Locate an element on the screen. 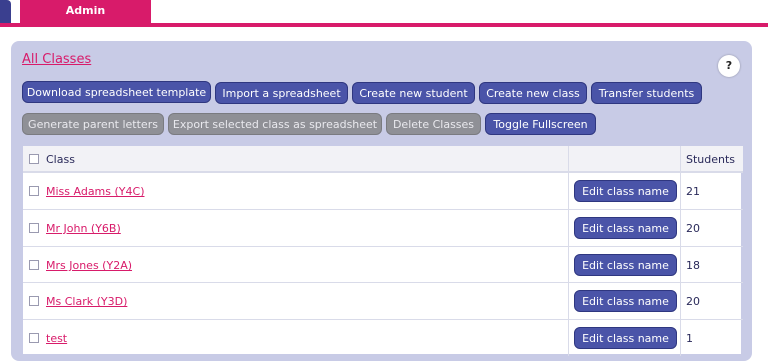  class-link: test is located at coordinates (56, 338).